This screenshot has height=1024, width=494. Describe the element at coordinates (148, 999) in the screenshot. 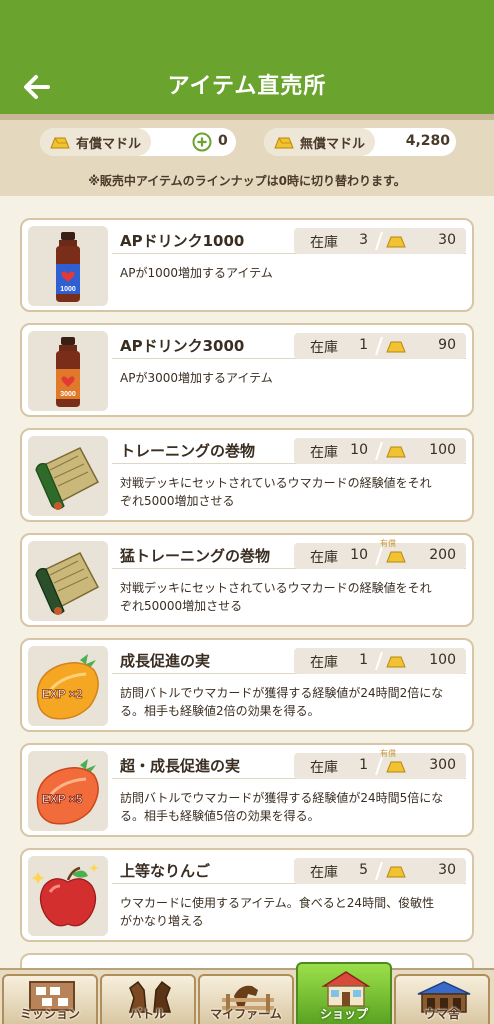

I see `nav-battle: バトル` at that location.